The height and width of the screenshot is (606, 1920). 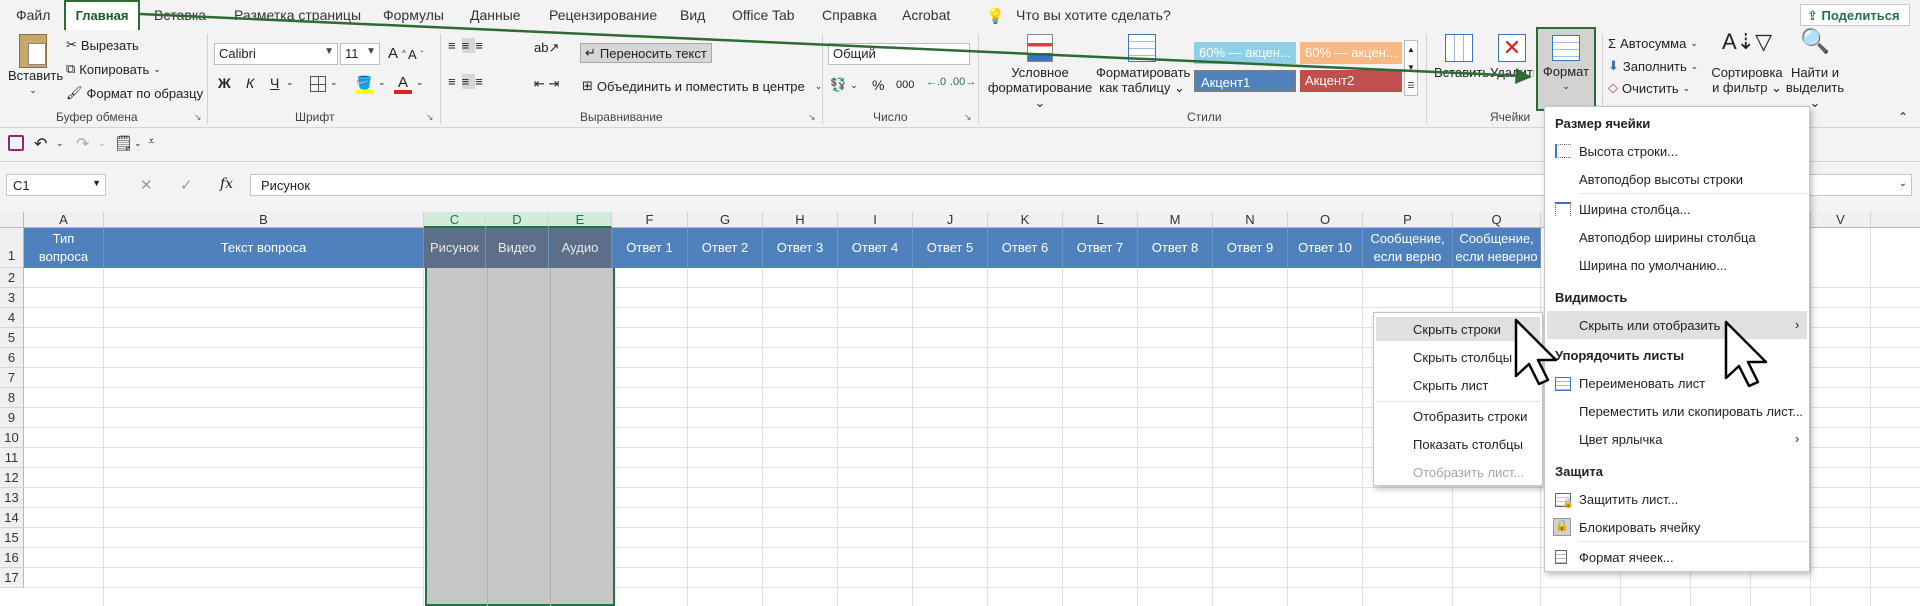 What do you see at coordinates (1512, 57) in the screenshot?
I see `delete-cells-button: ✕ Удалить` at bounding box center [1512, 57].